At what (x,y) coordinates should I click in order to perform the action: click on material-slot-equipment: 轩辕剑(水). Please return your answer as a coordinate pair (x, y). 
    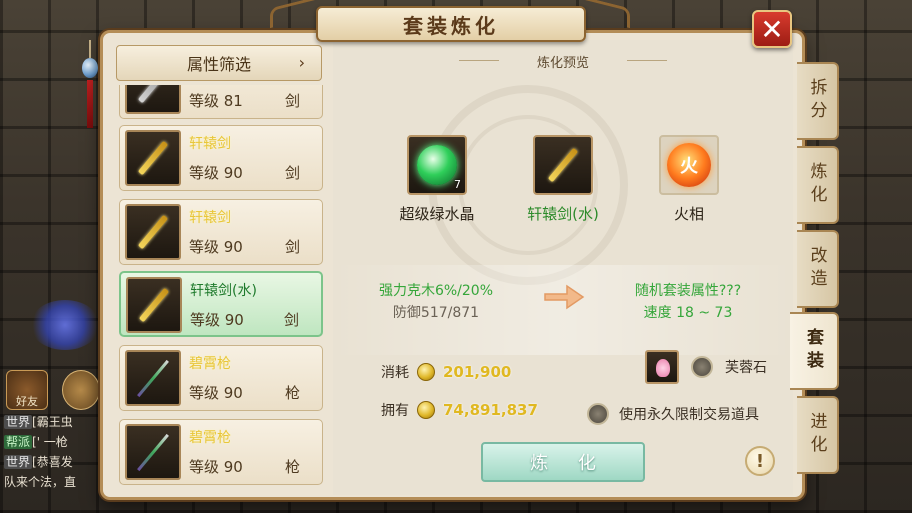
    Looking at the image, I should click on (563, 179).